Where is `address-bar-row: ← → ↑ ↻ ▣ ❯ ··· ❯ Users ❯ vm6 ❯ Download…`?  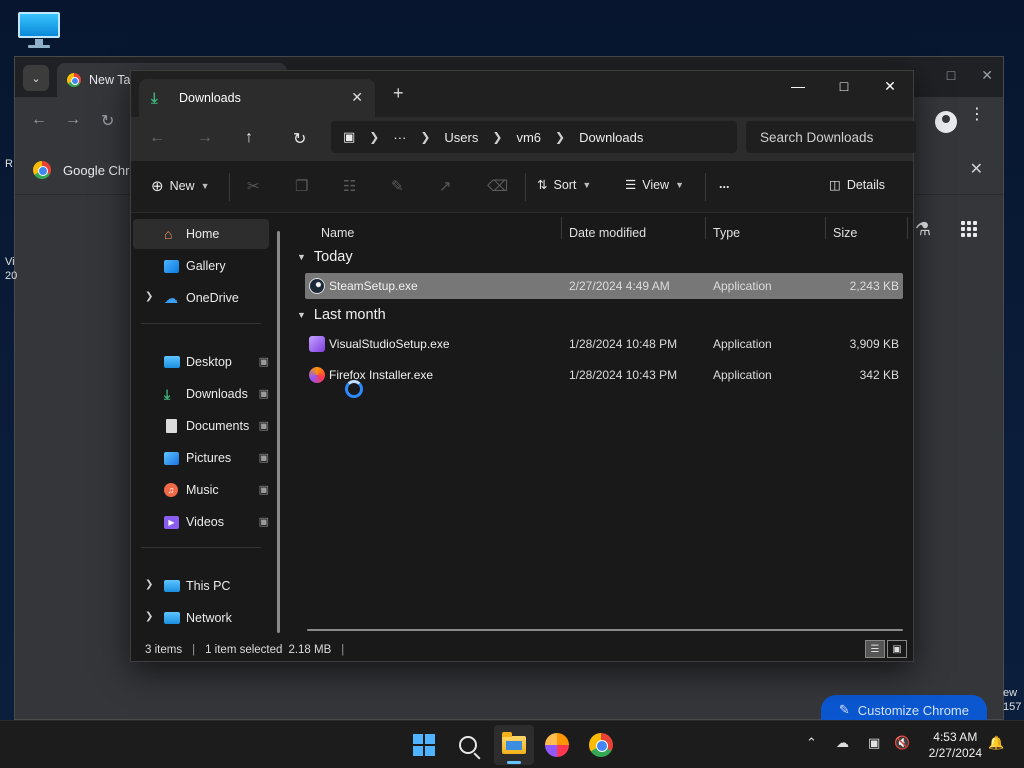 address-bar-row: ← → ↑ ↻ ▣ ❯ ··· ❯ Users ❯ vm6 ❯ Download… is located at coordinates (523, 139).